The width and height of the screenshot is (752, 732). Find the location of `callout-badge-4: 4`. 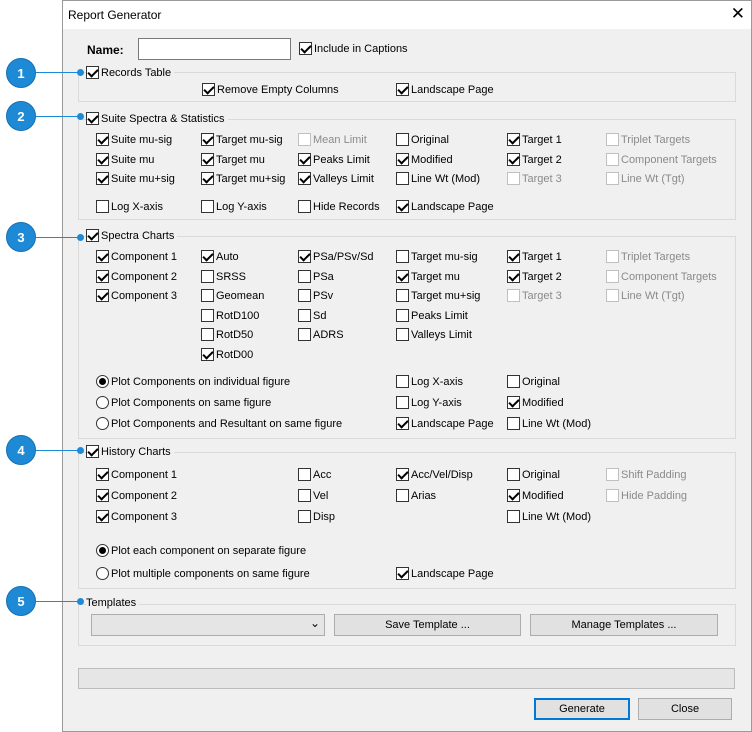

callout-badge-4: 4 is located at coordinates (21, 450).